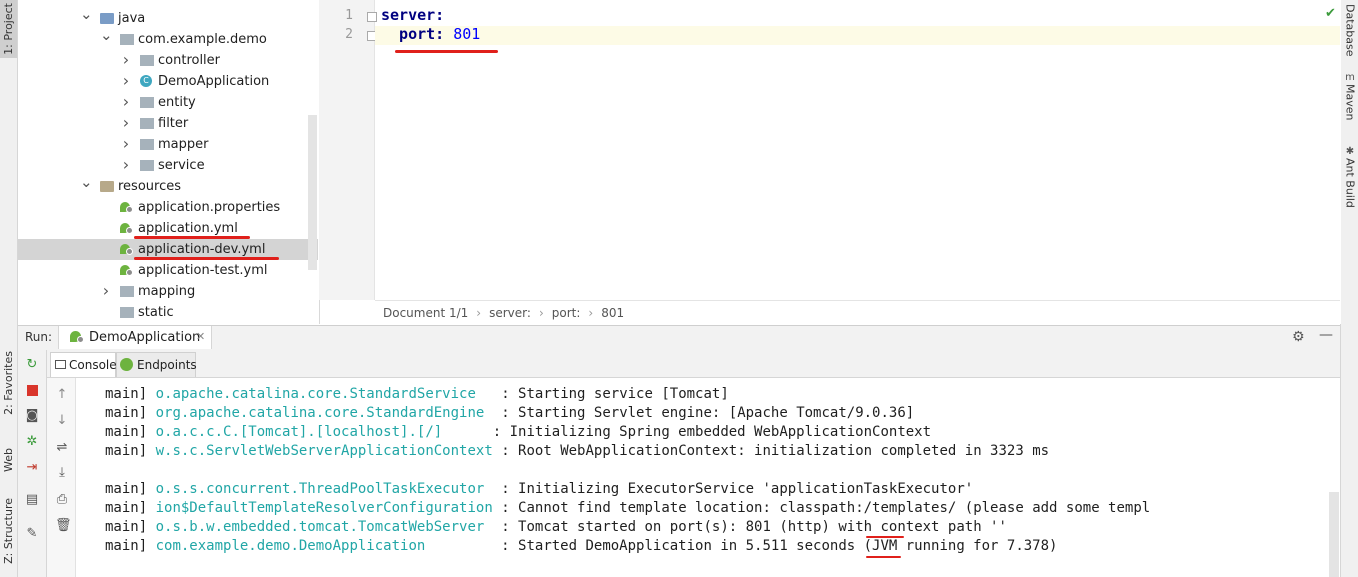  Describe the element at coordinates (168, 165) in the screenshot. I see `tree-item: › service` at that location.